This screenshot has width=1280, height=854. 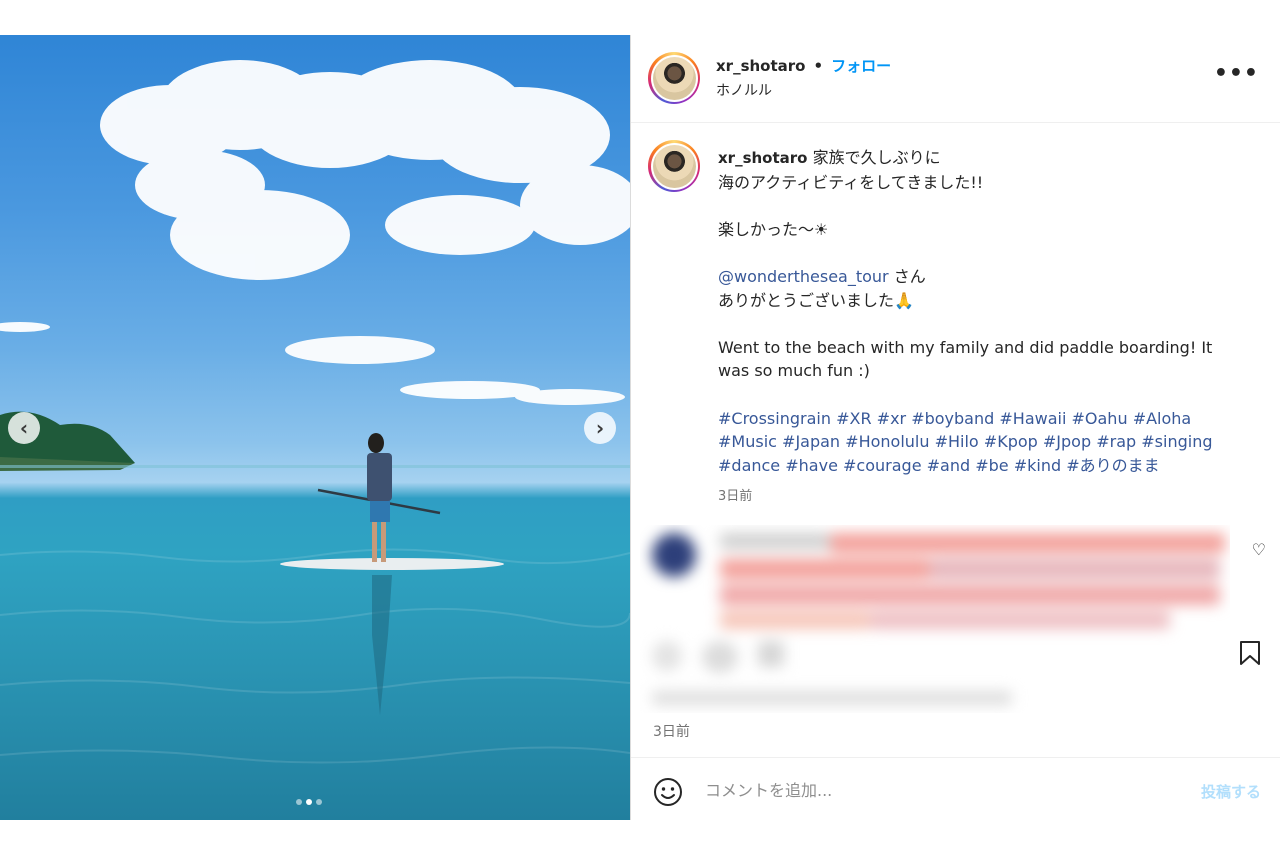 What do you see at coordinates (949, 465) in the screenshot?
I see `hashtag-link: #and` at bounding box center [949, 465].